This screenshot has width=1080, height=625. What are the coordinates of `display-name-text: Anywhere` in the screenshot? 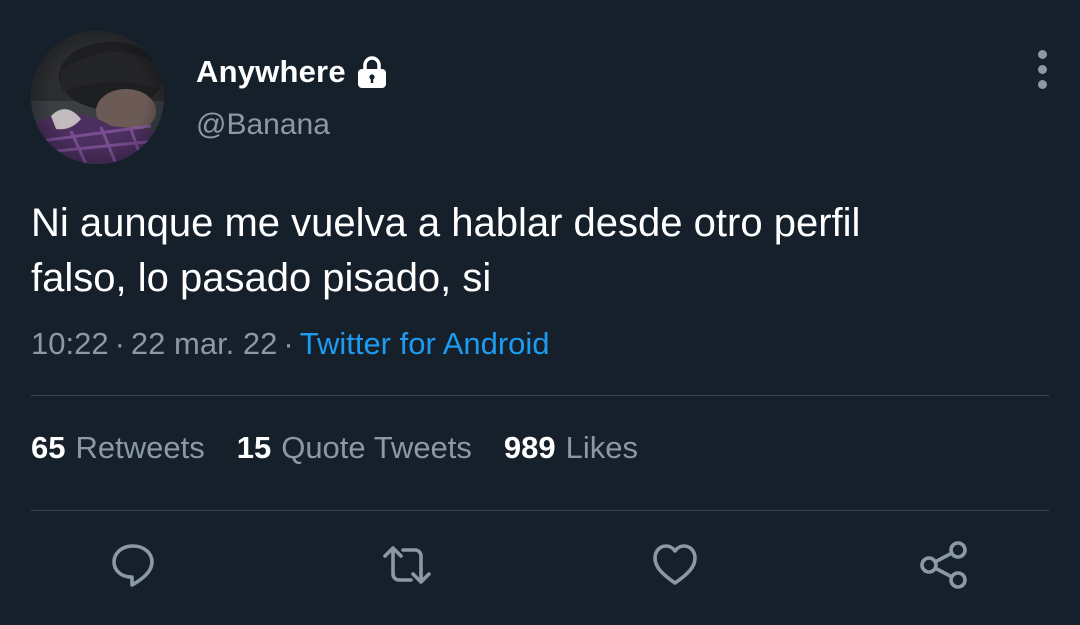 It's located at (271, 72).